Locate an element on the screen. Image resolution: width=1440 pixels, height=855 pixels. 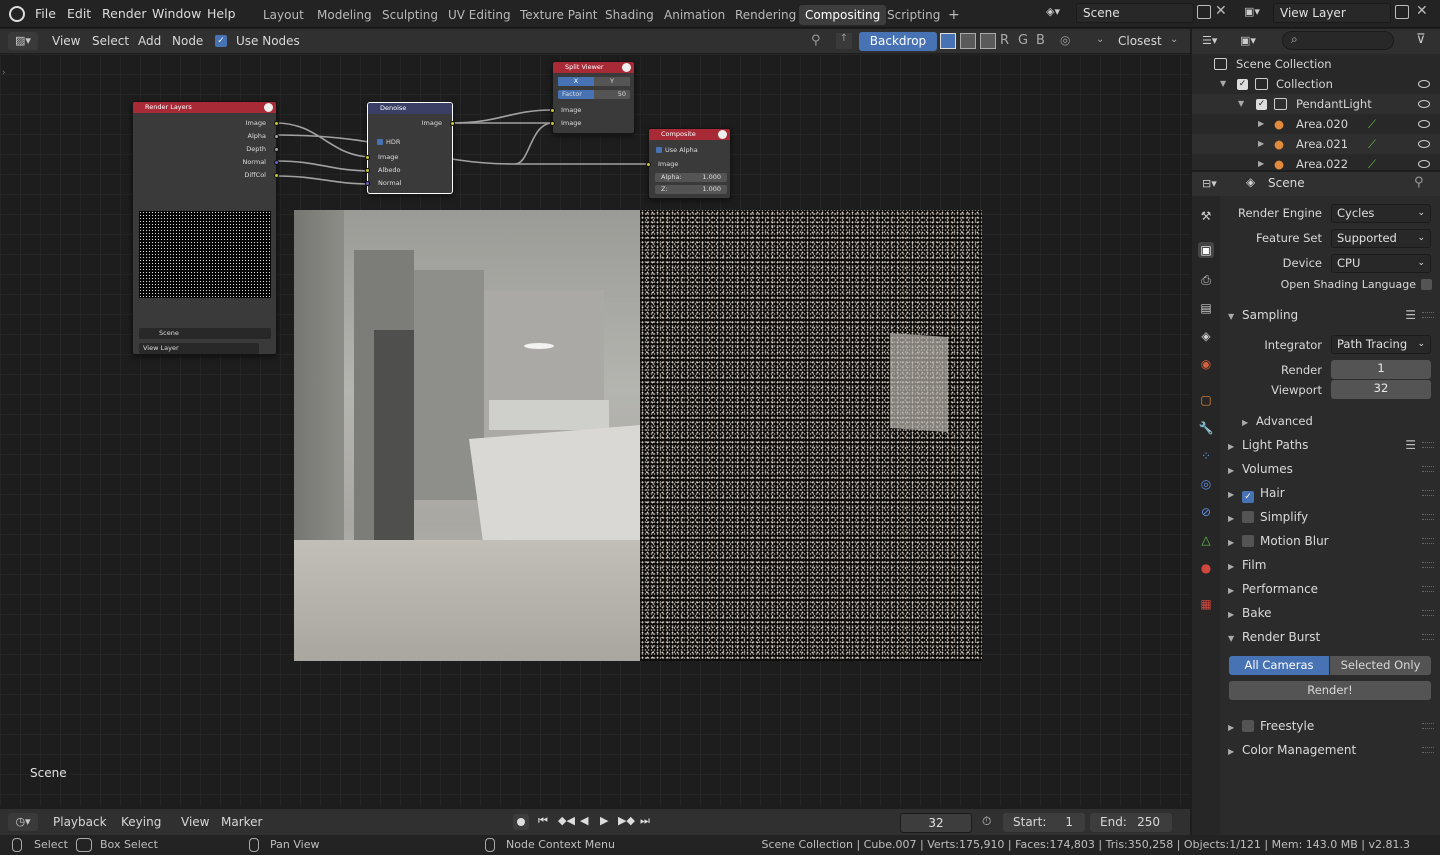
outliner-row-pendantlight: ▼ ✓ PendantLight is located at coordinates (1316, 104).